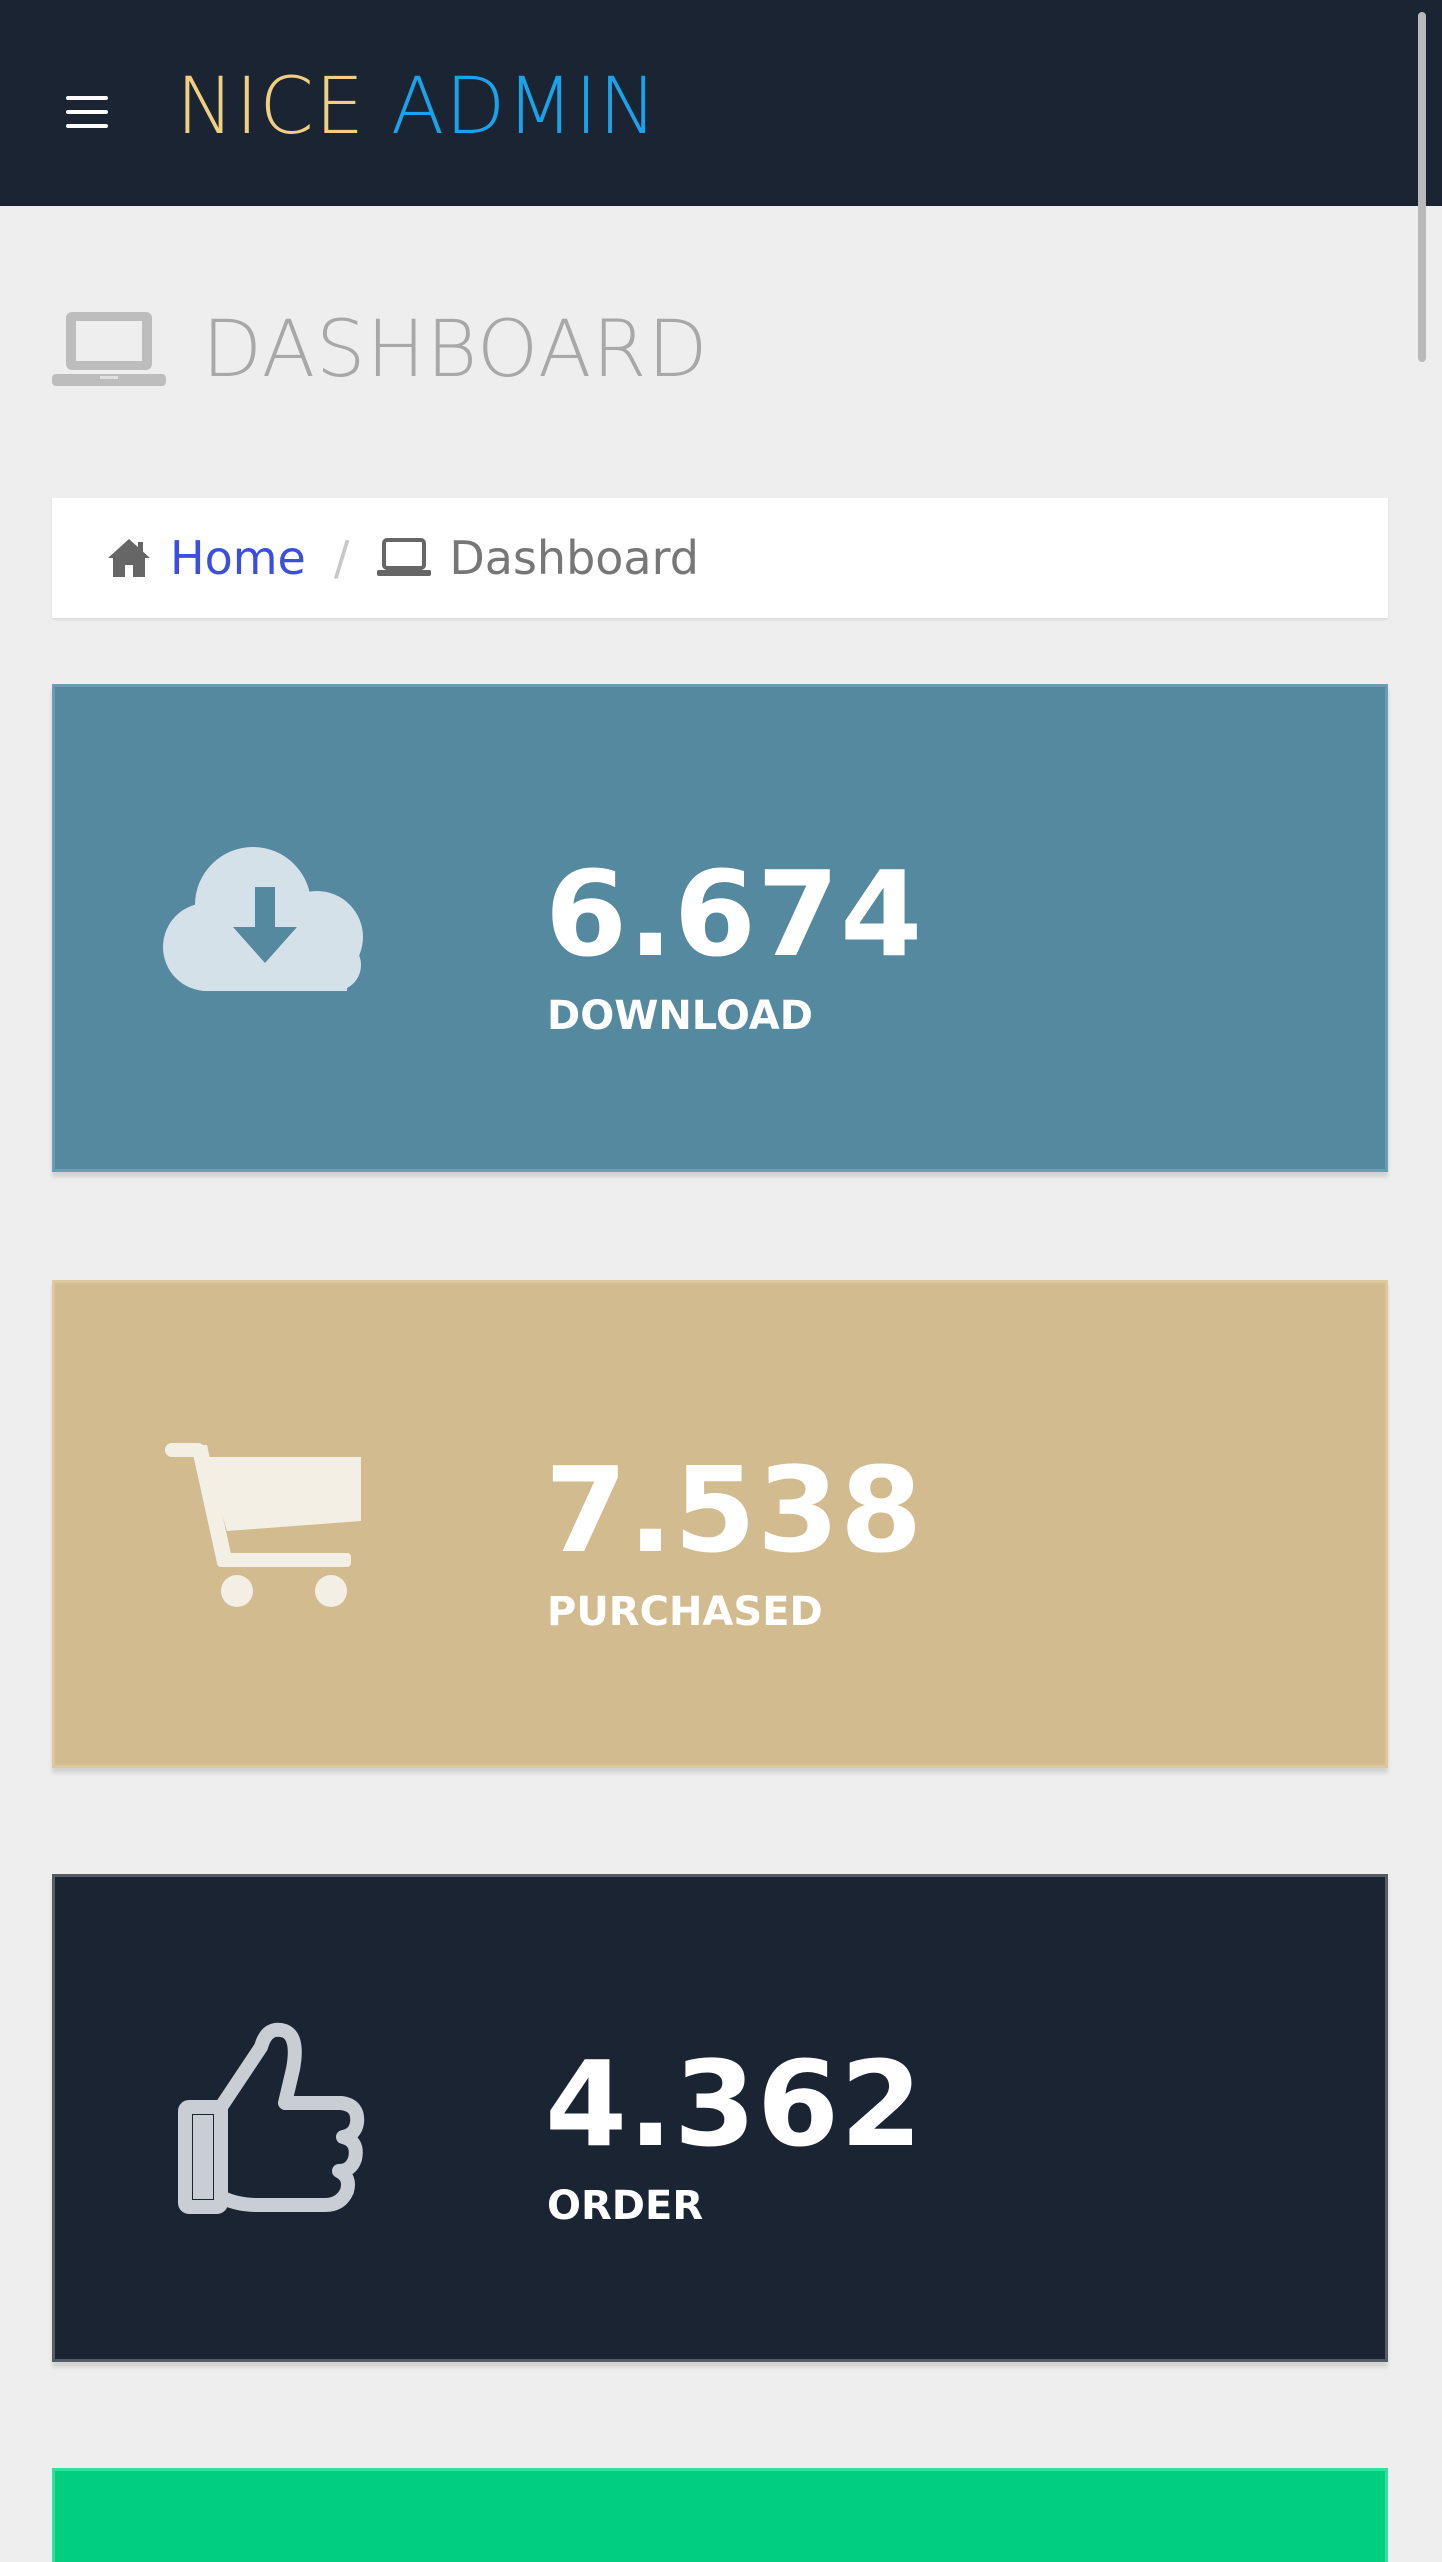  Describe the element at coordinates (734, 2104) in the screenshot. I see `stat-value: 4.362` at that location.